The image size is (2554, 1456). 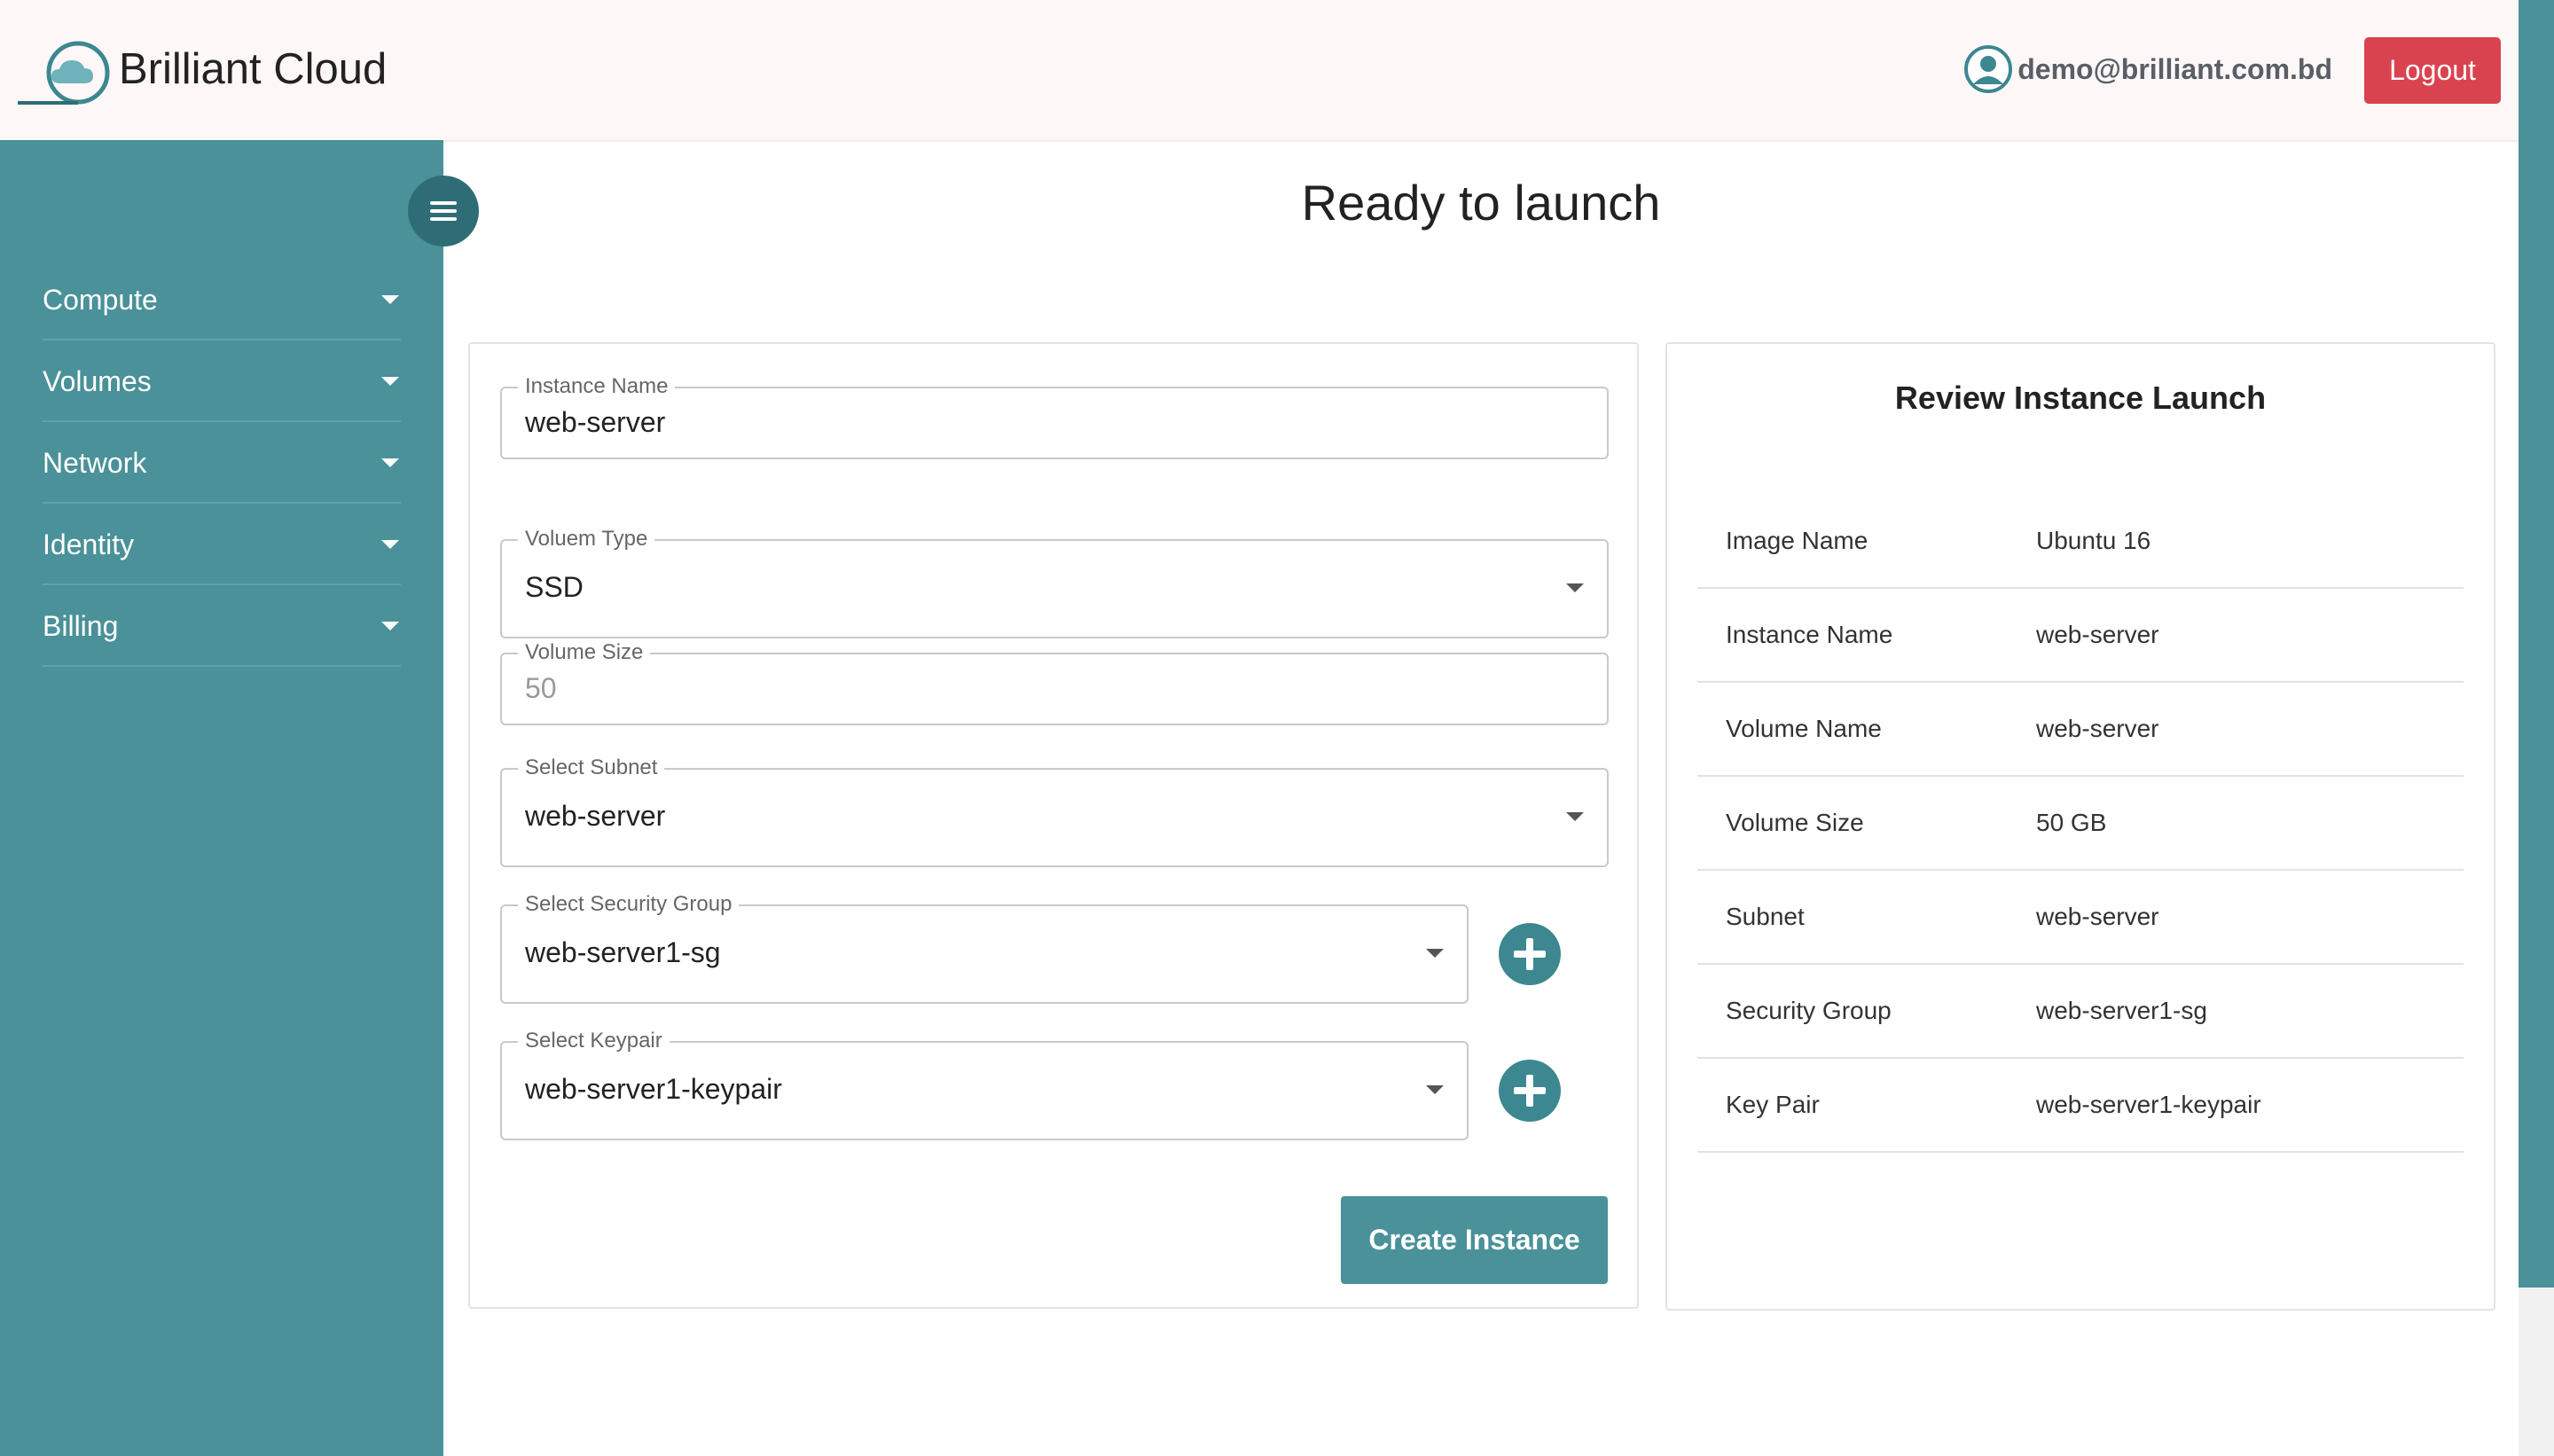 What do you see at coordinates (623, 952) in the screenshot?
I see `security-group-value: web-server1-sg` at bounding box center [623, 952].